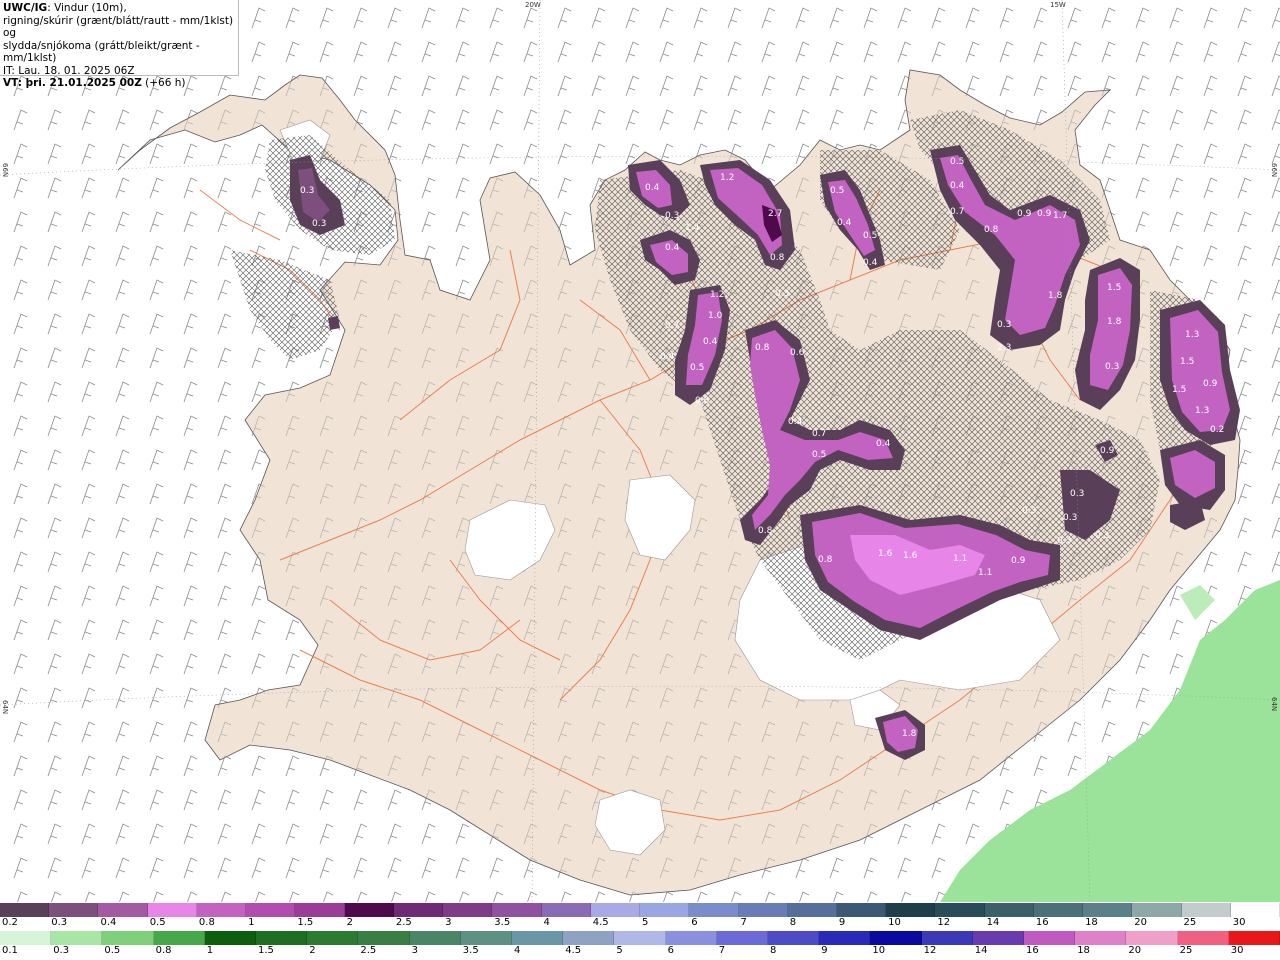 The width and height of the screenshot is (1280, 960). Describe the element at coordinates (25, 8) in the screenshot. I see `title-bold: UWC/IG` at that location.